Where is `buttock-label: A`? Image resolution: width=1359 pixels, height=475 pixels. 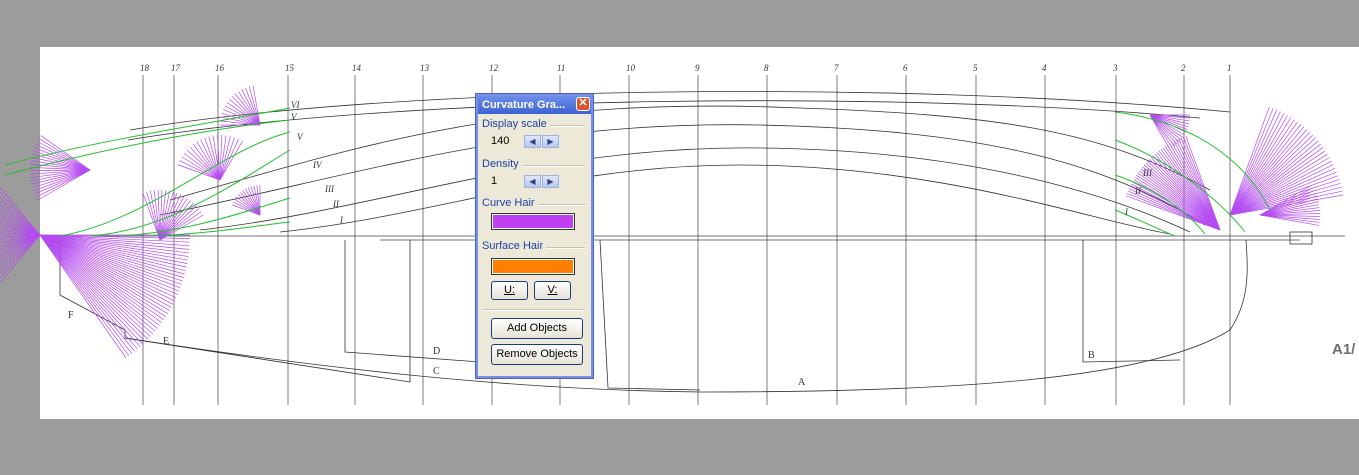
buttock-label: A is located at coordinates (802, 382).